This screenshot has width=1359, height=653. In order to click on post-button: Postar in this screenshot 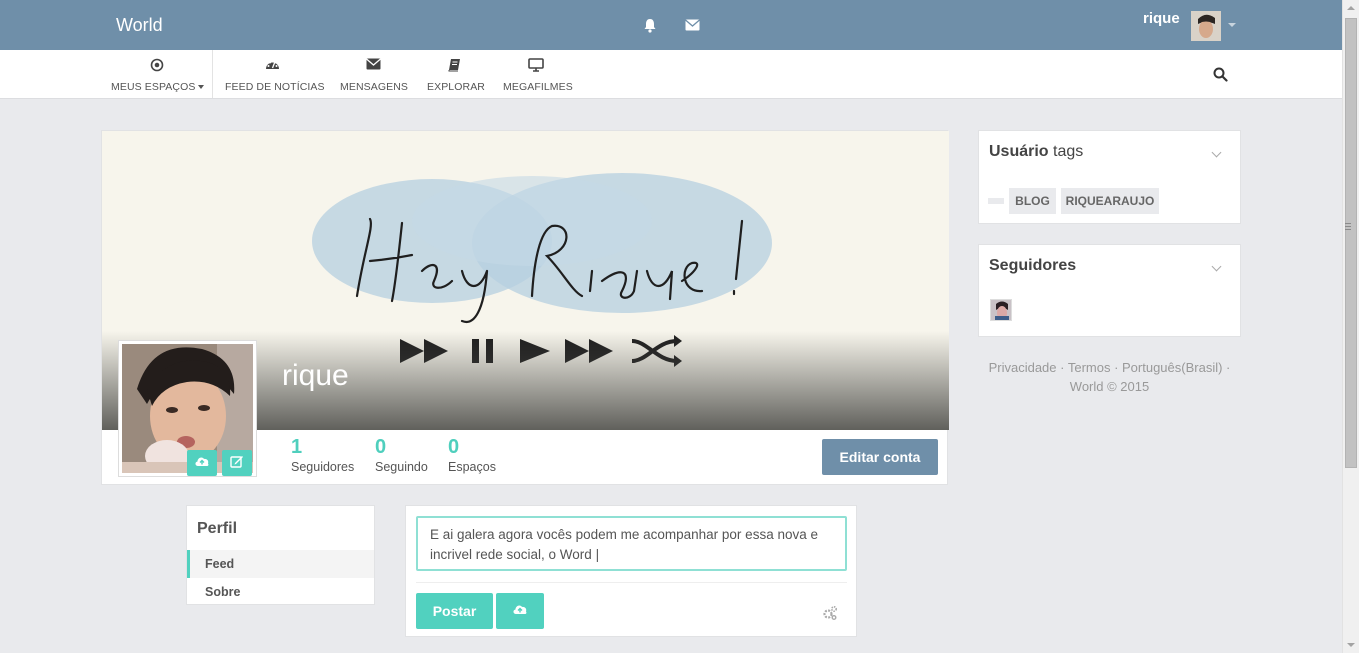, I will do `click(454, 611)`.